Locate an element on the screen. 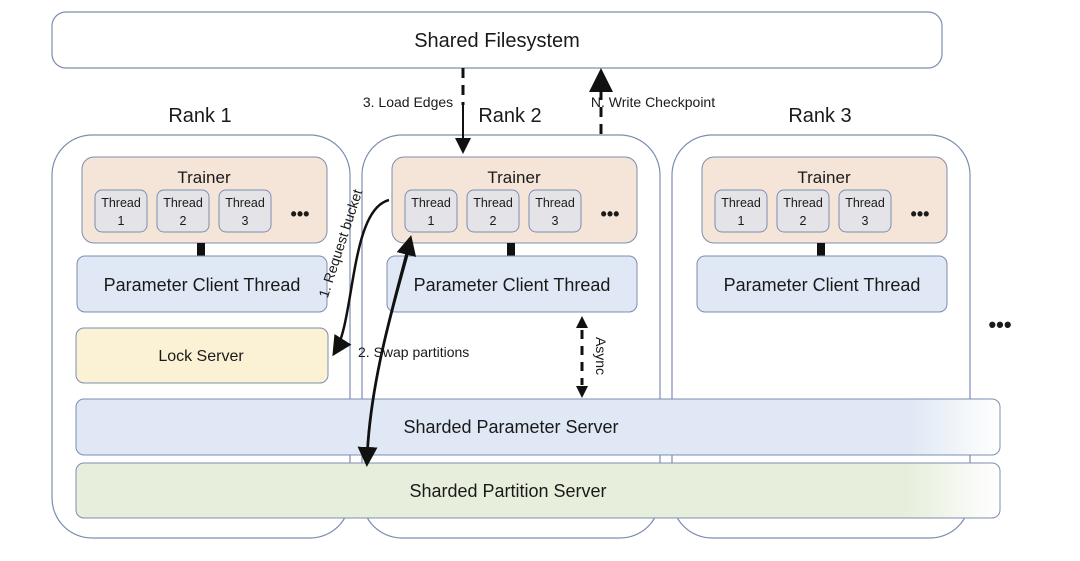 The width and height of the screenshot is (1080, 561). lock-label: Lock Server is located at coordinates (201, 356).